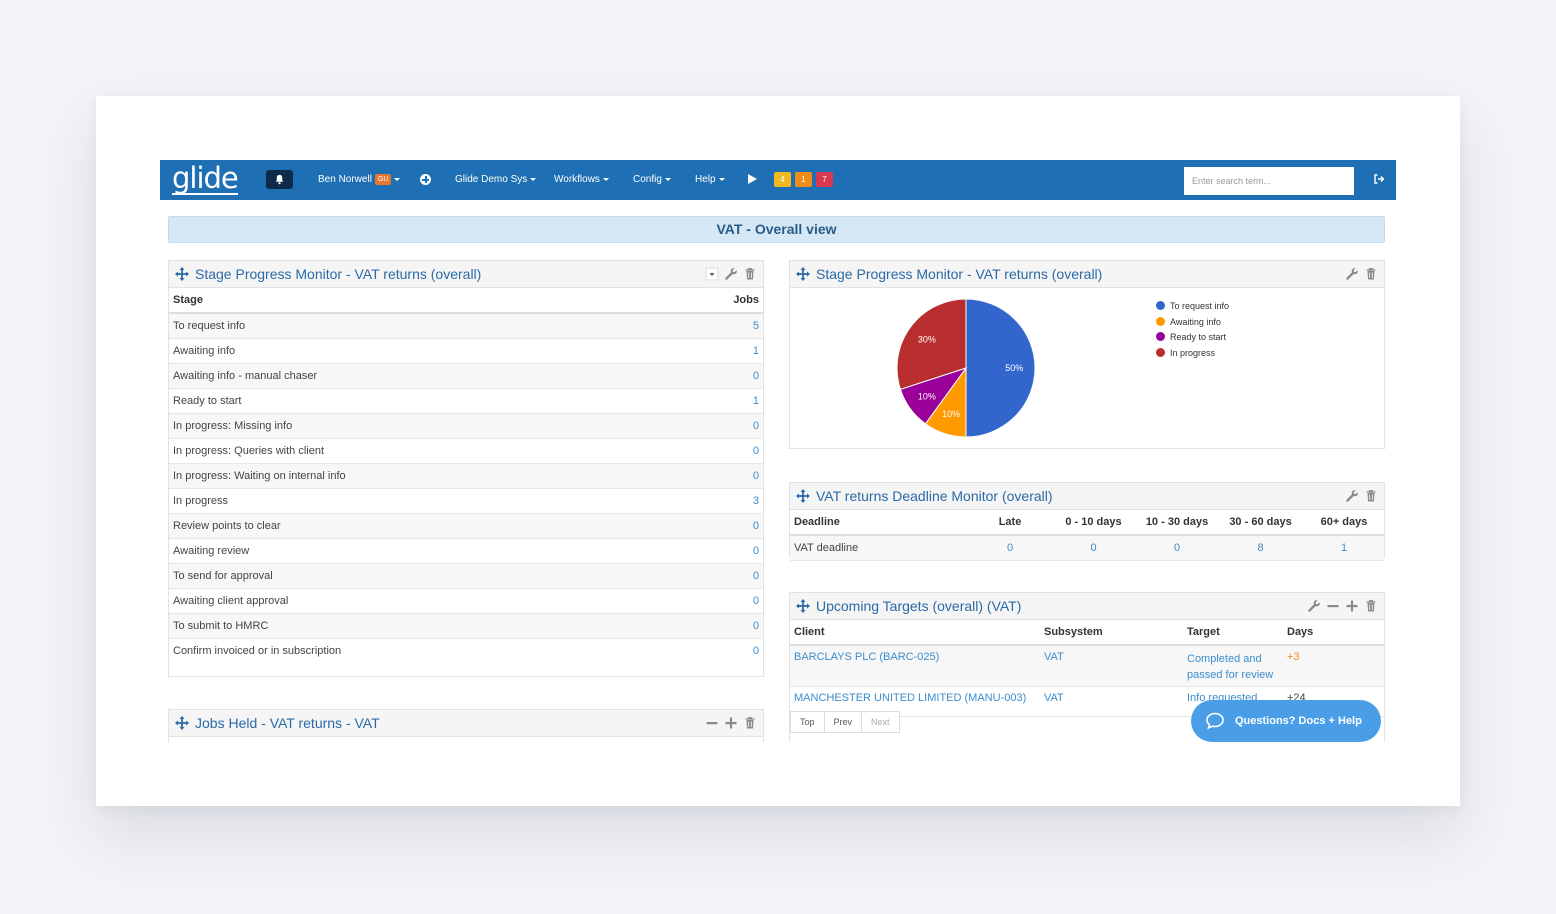  What do you see at coordinates (710, 180) in the screenshot?
I see `help-menu: Help` at bounding box center [710, 180].